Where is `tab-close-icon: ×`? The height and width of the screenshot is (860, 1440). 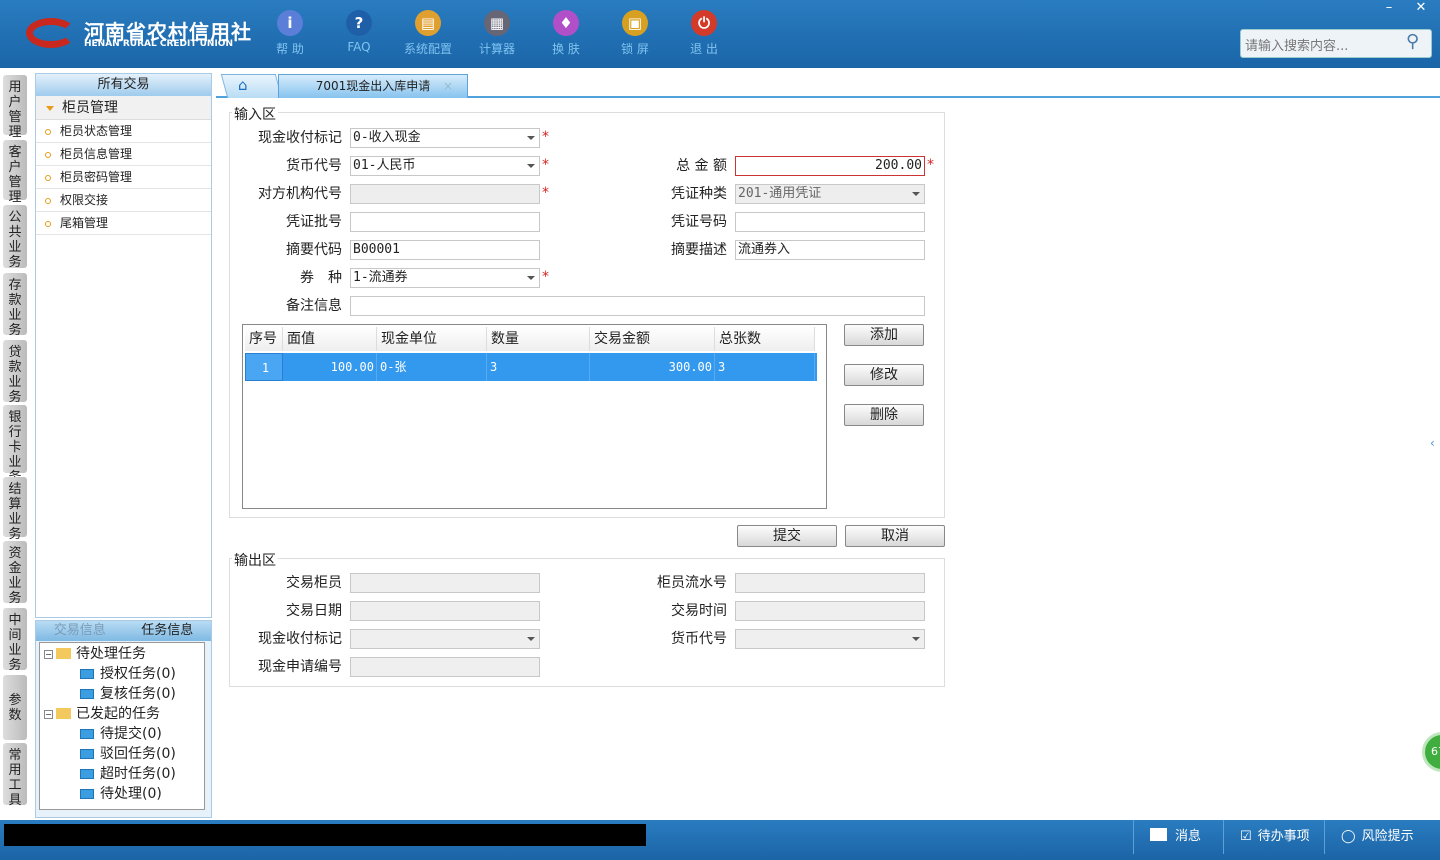
tab-close-icon: × is located at coordinates (448, 86).